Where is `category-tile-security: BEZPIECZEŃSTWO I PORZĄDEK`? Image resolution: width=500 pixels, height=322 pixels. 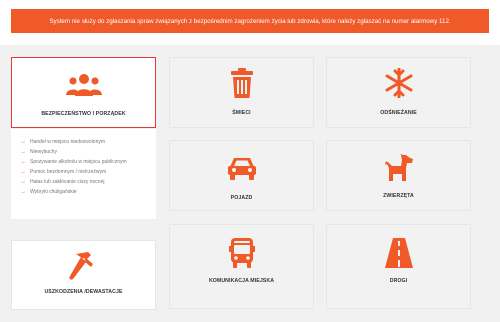 category-tile-security: BEZPIECZEŃSTWO I PORZĄDEK is located at coordinates (83, 92).